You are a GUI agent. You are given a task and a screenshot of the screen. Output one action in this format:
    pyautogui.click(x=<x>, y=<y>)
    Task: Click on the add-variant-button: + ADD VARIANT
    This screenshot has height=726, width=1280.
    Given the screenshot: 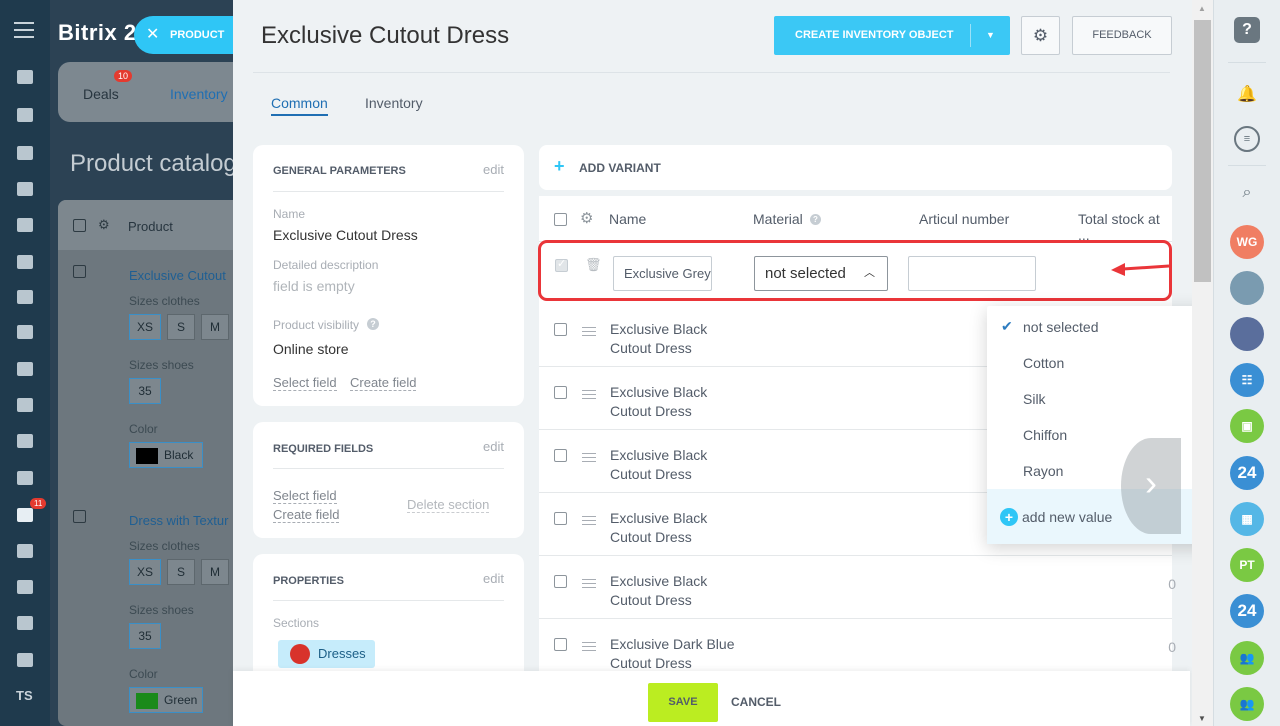 What is the action you would take?
    pyautogui.click(x=855, y=167)
    